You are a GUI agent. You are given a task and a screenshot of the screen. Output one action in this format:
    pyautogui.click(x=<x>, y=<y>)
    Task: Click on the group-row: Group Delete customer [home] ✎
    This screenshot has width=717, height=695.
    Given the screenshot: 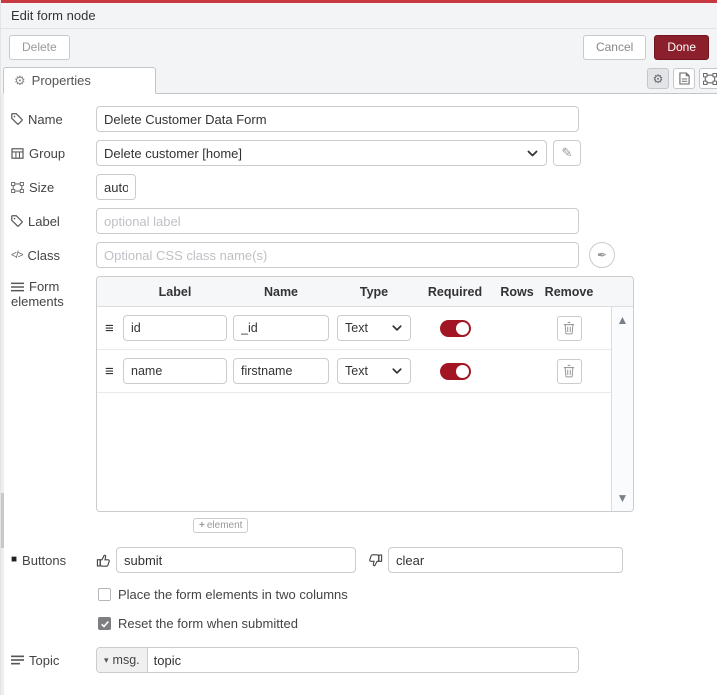 What is the action you would take?
    pyautogui.click(x=359, y=153)
    